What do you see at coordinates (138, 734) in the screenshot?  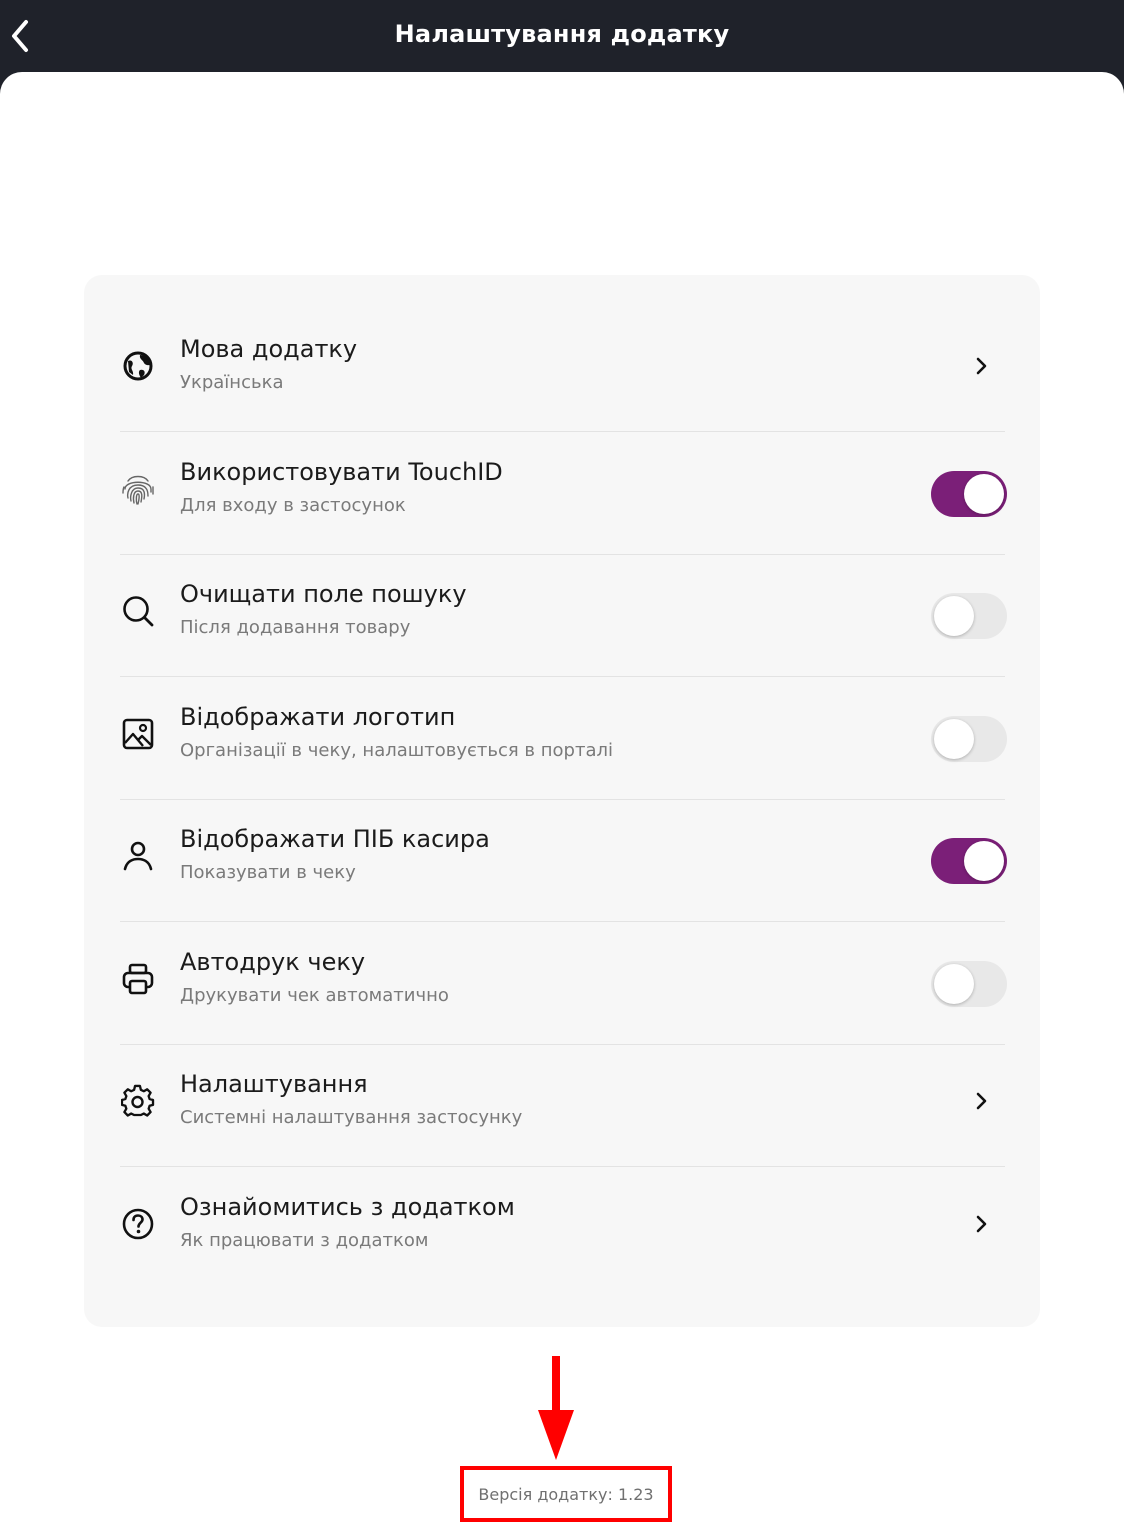 I see `image-icon` at bounding box center [138, 734].